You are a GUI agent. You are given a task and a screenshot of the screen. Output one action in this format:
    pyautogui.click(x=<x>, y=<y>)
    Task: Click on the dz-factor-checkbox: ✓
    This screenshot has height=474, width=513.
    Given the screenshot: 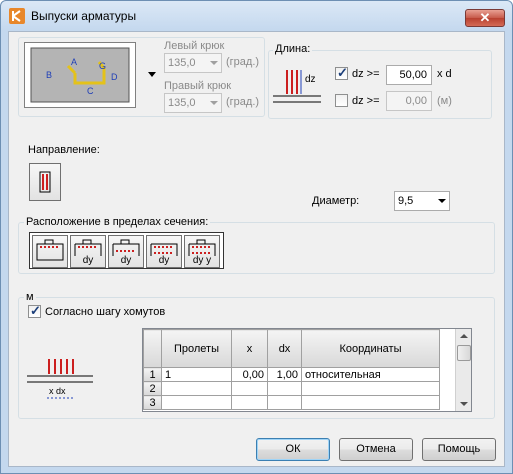 What is the action you would take?
    pyautogui.click(x=341, y=72)
    